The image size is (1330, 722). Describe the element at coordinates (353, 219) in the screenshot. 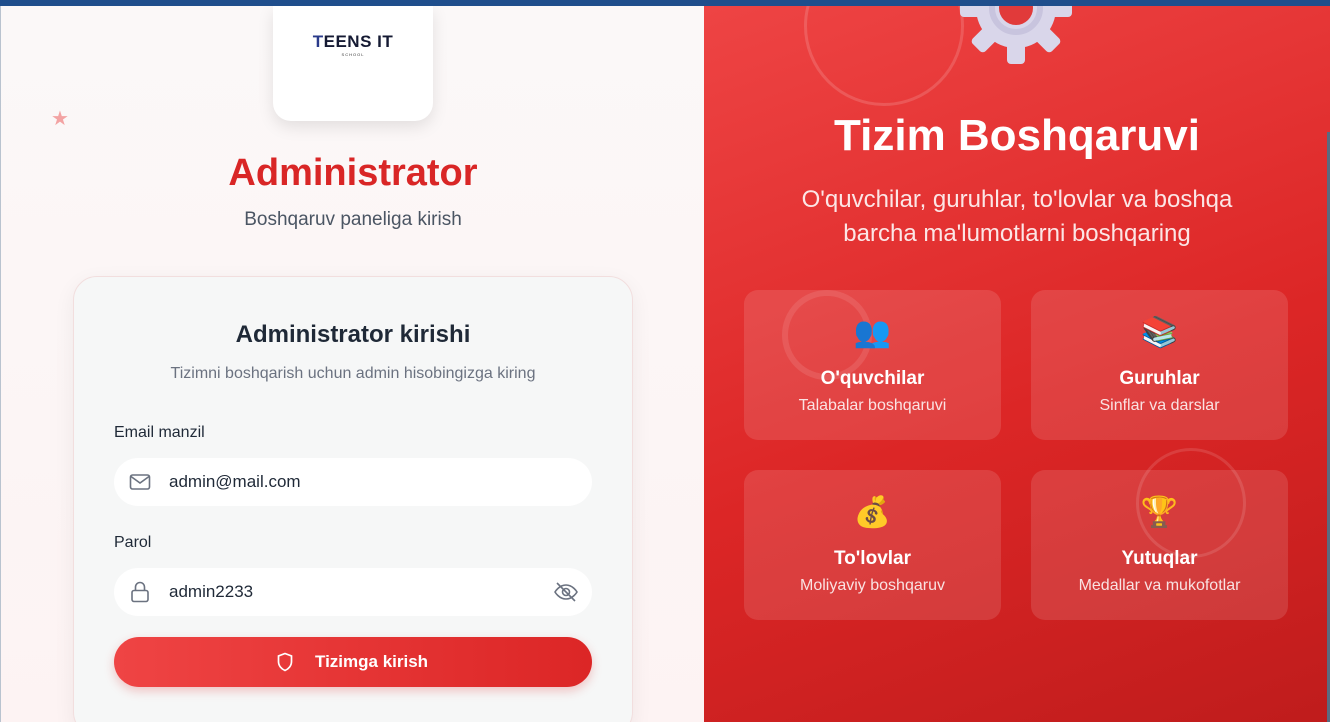

I see `page-subtitle: Boshqaruv paneliga kirish` at that location.